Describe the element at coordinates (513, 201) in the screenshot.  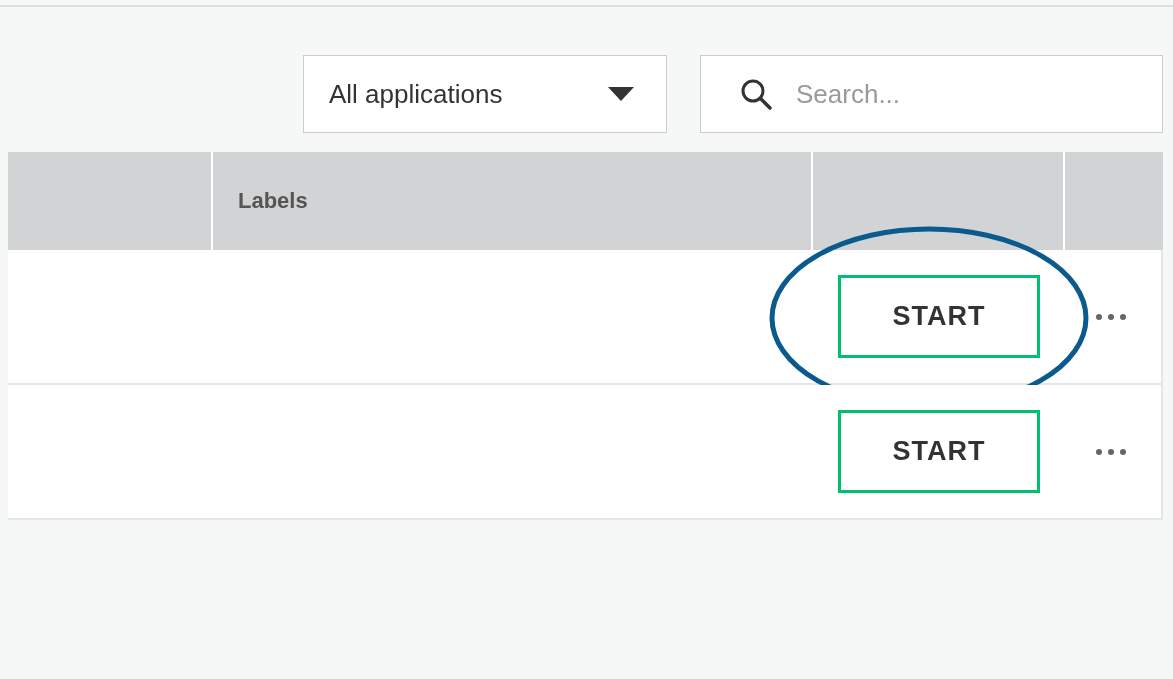
I see `column-header: Labels` at that location.